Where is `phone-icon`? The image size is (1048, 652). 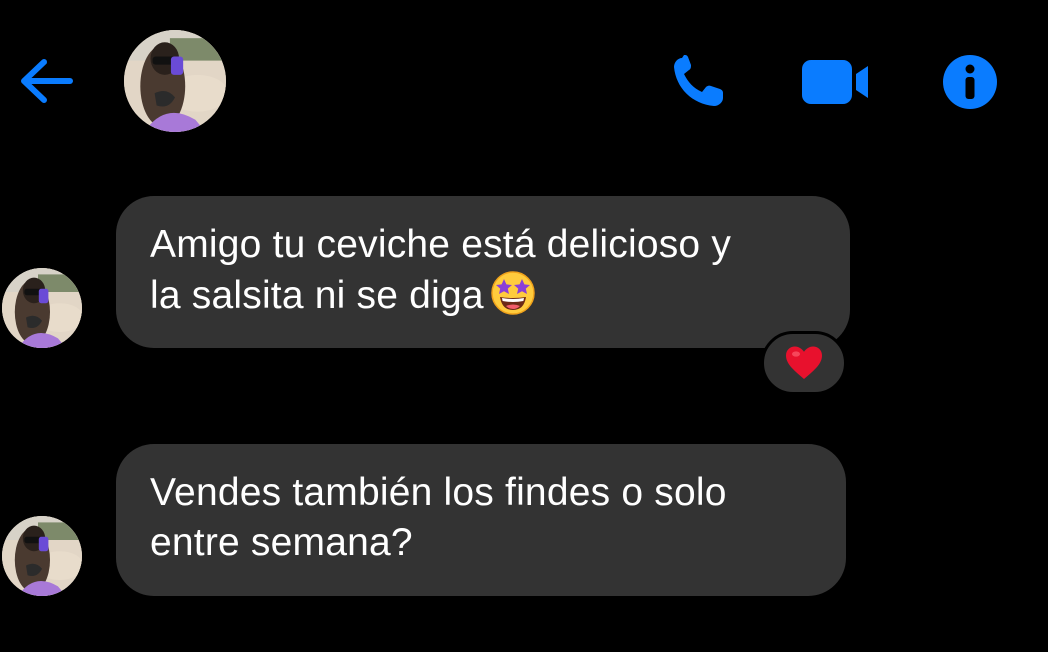
phone-icon is located at coordinates (698, 80).